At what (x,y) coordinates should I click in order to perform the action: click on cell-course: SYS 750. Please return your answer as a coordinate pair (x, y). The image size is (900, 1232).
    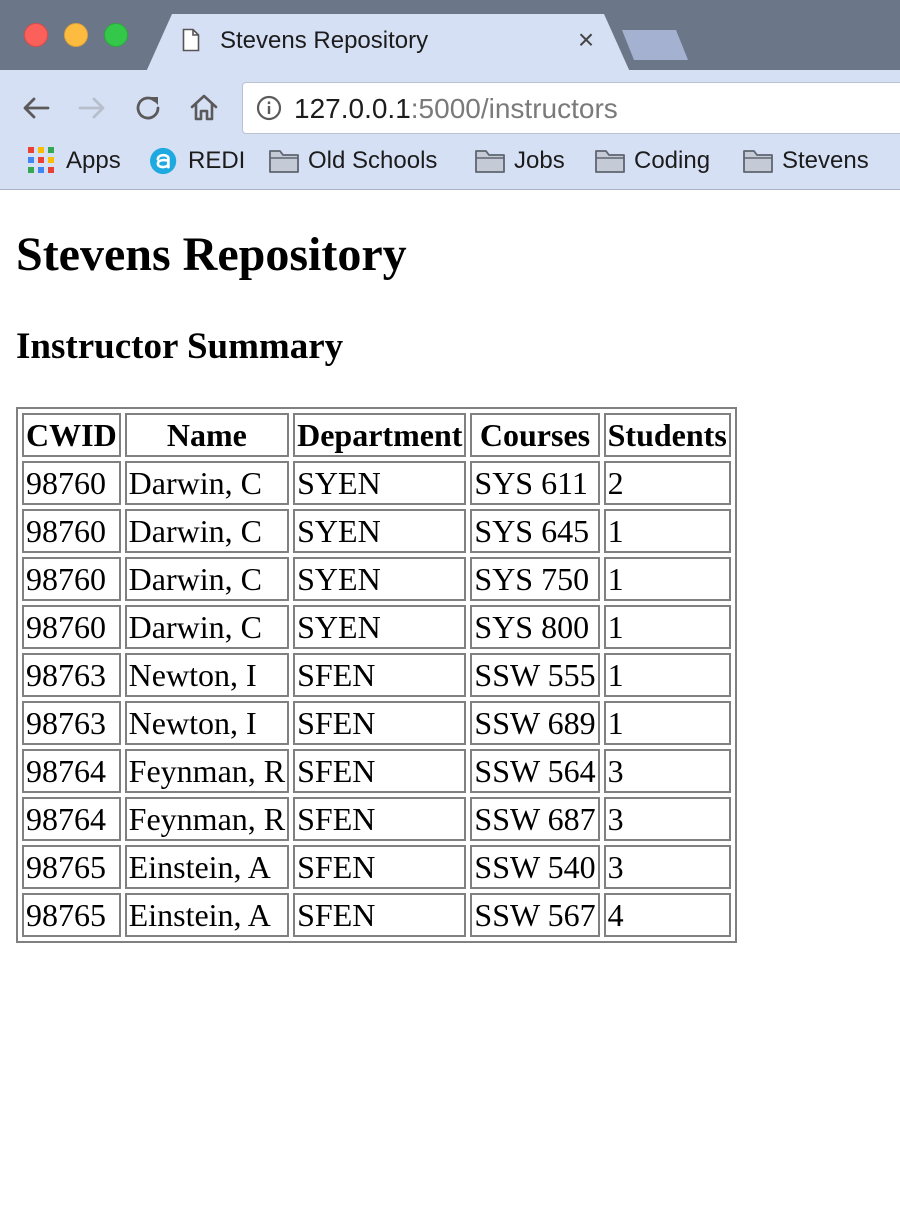
    Looking at the image, I should click on (535, 579).